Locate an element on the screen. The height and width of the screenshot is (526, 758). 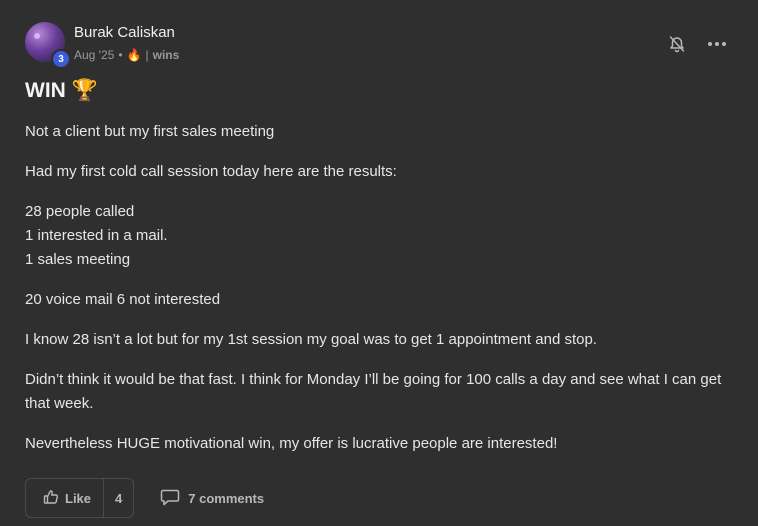
comments-label: 7 comments is located at coordinates (226, 498).